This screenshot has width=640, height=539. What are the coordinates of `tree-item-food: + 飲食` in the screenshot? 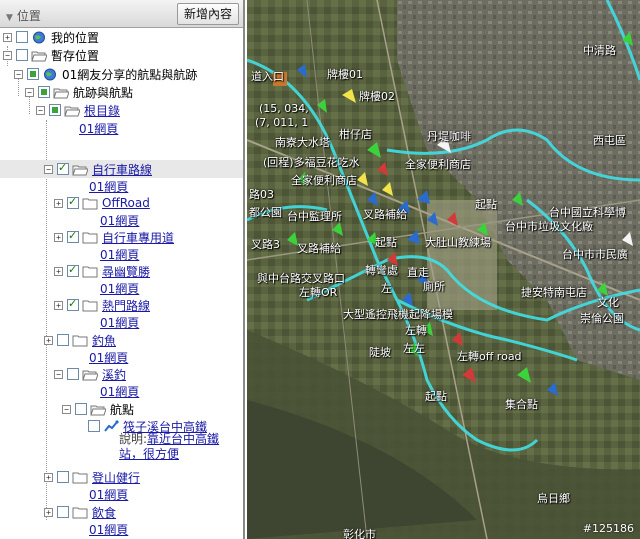 It's located at (80, 512).